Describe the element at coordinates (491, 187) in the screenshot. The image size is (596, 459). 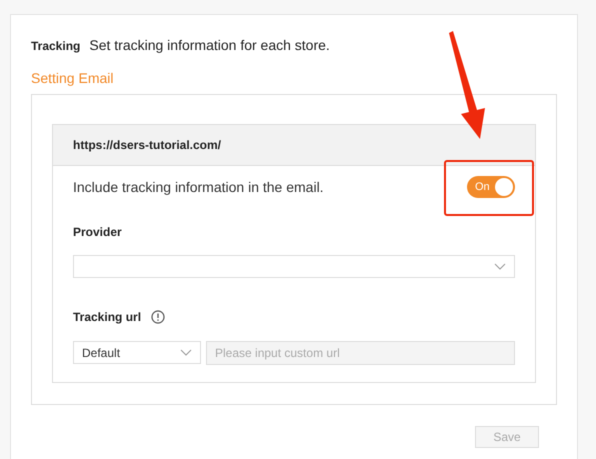
I see `toggle-switch: On` at that location.